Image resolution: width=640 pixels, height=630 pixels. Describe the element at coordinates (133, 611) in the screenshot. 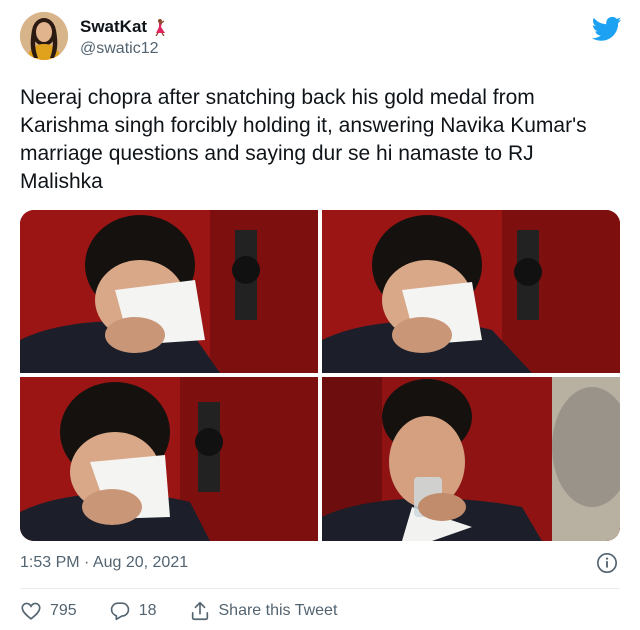

I see `reply-button: 18` at that location.